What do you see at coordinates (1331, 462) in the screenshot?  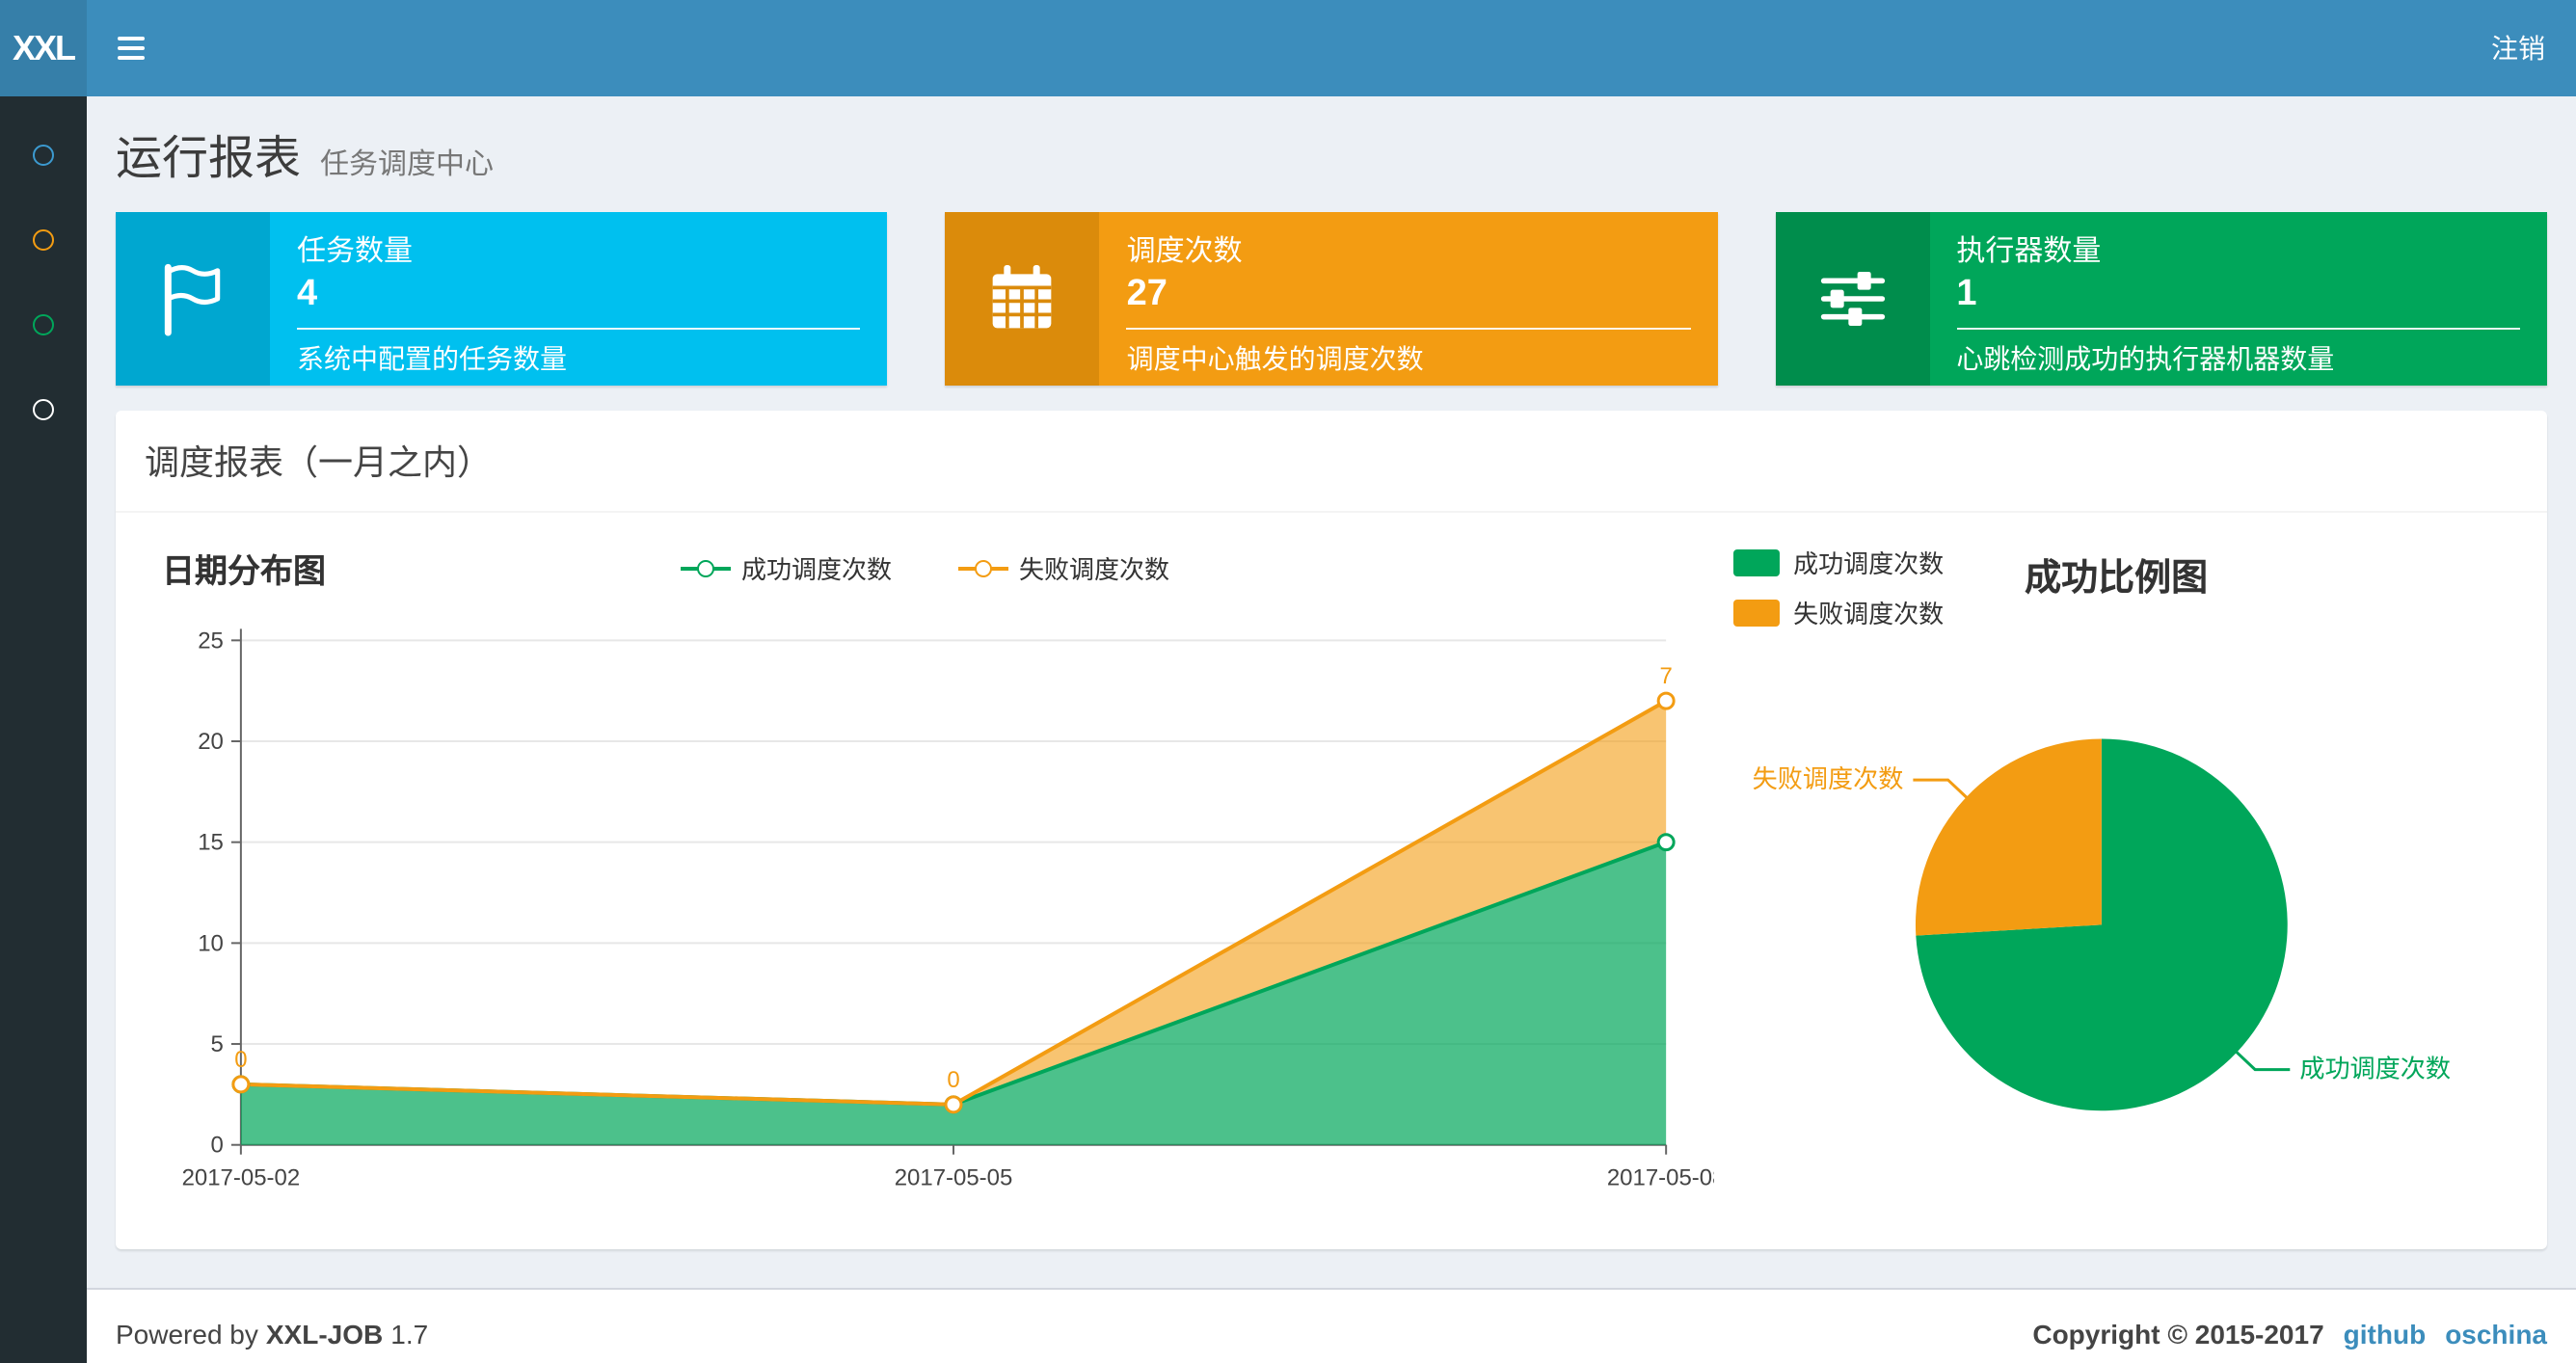 I see `panel-title: 调度报表（一月之内）` at bounding box center [1331, 462].